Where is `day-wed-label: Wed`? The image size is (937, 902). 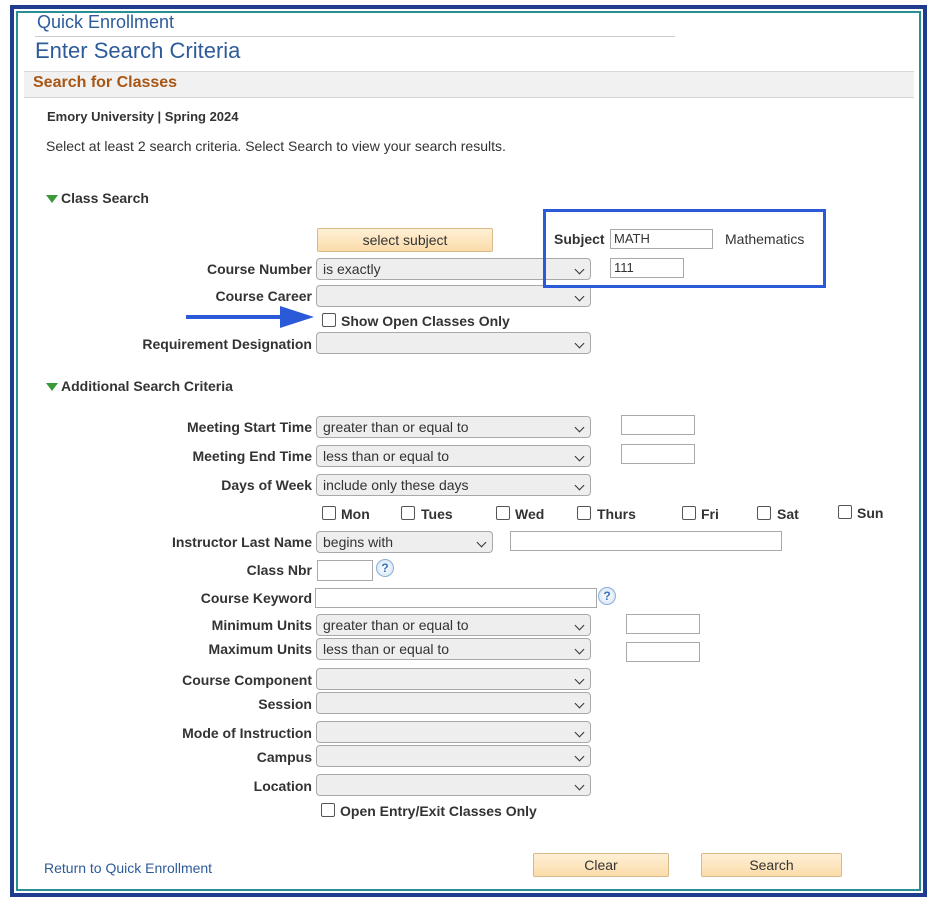 day-wed-label: Wed is located at coordinates (530, 514).